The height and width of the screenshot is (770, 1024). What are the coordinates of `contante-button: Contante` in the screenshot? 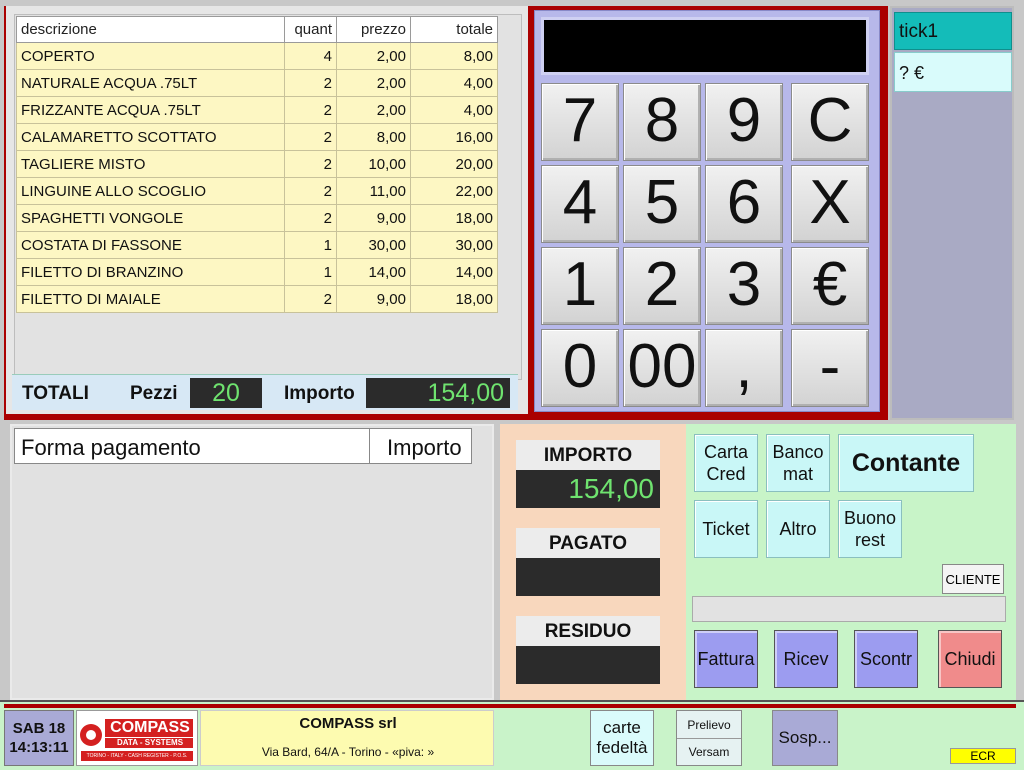 It's located at (906, 463).